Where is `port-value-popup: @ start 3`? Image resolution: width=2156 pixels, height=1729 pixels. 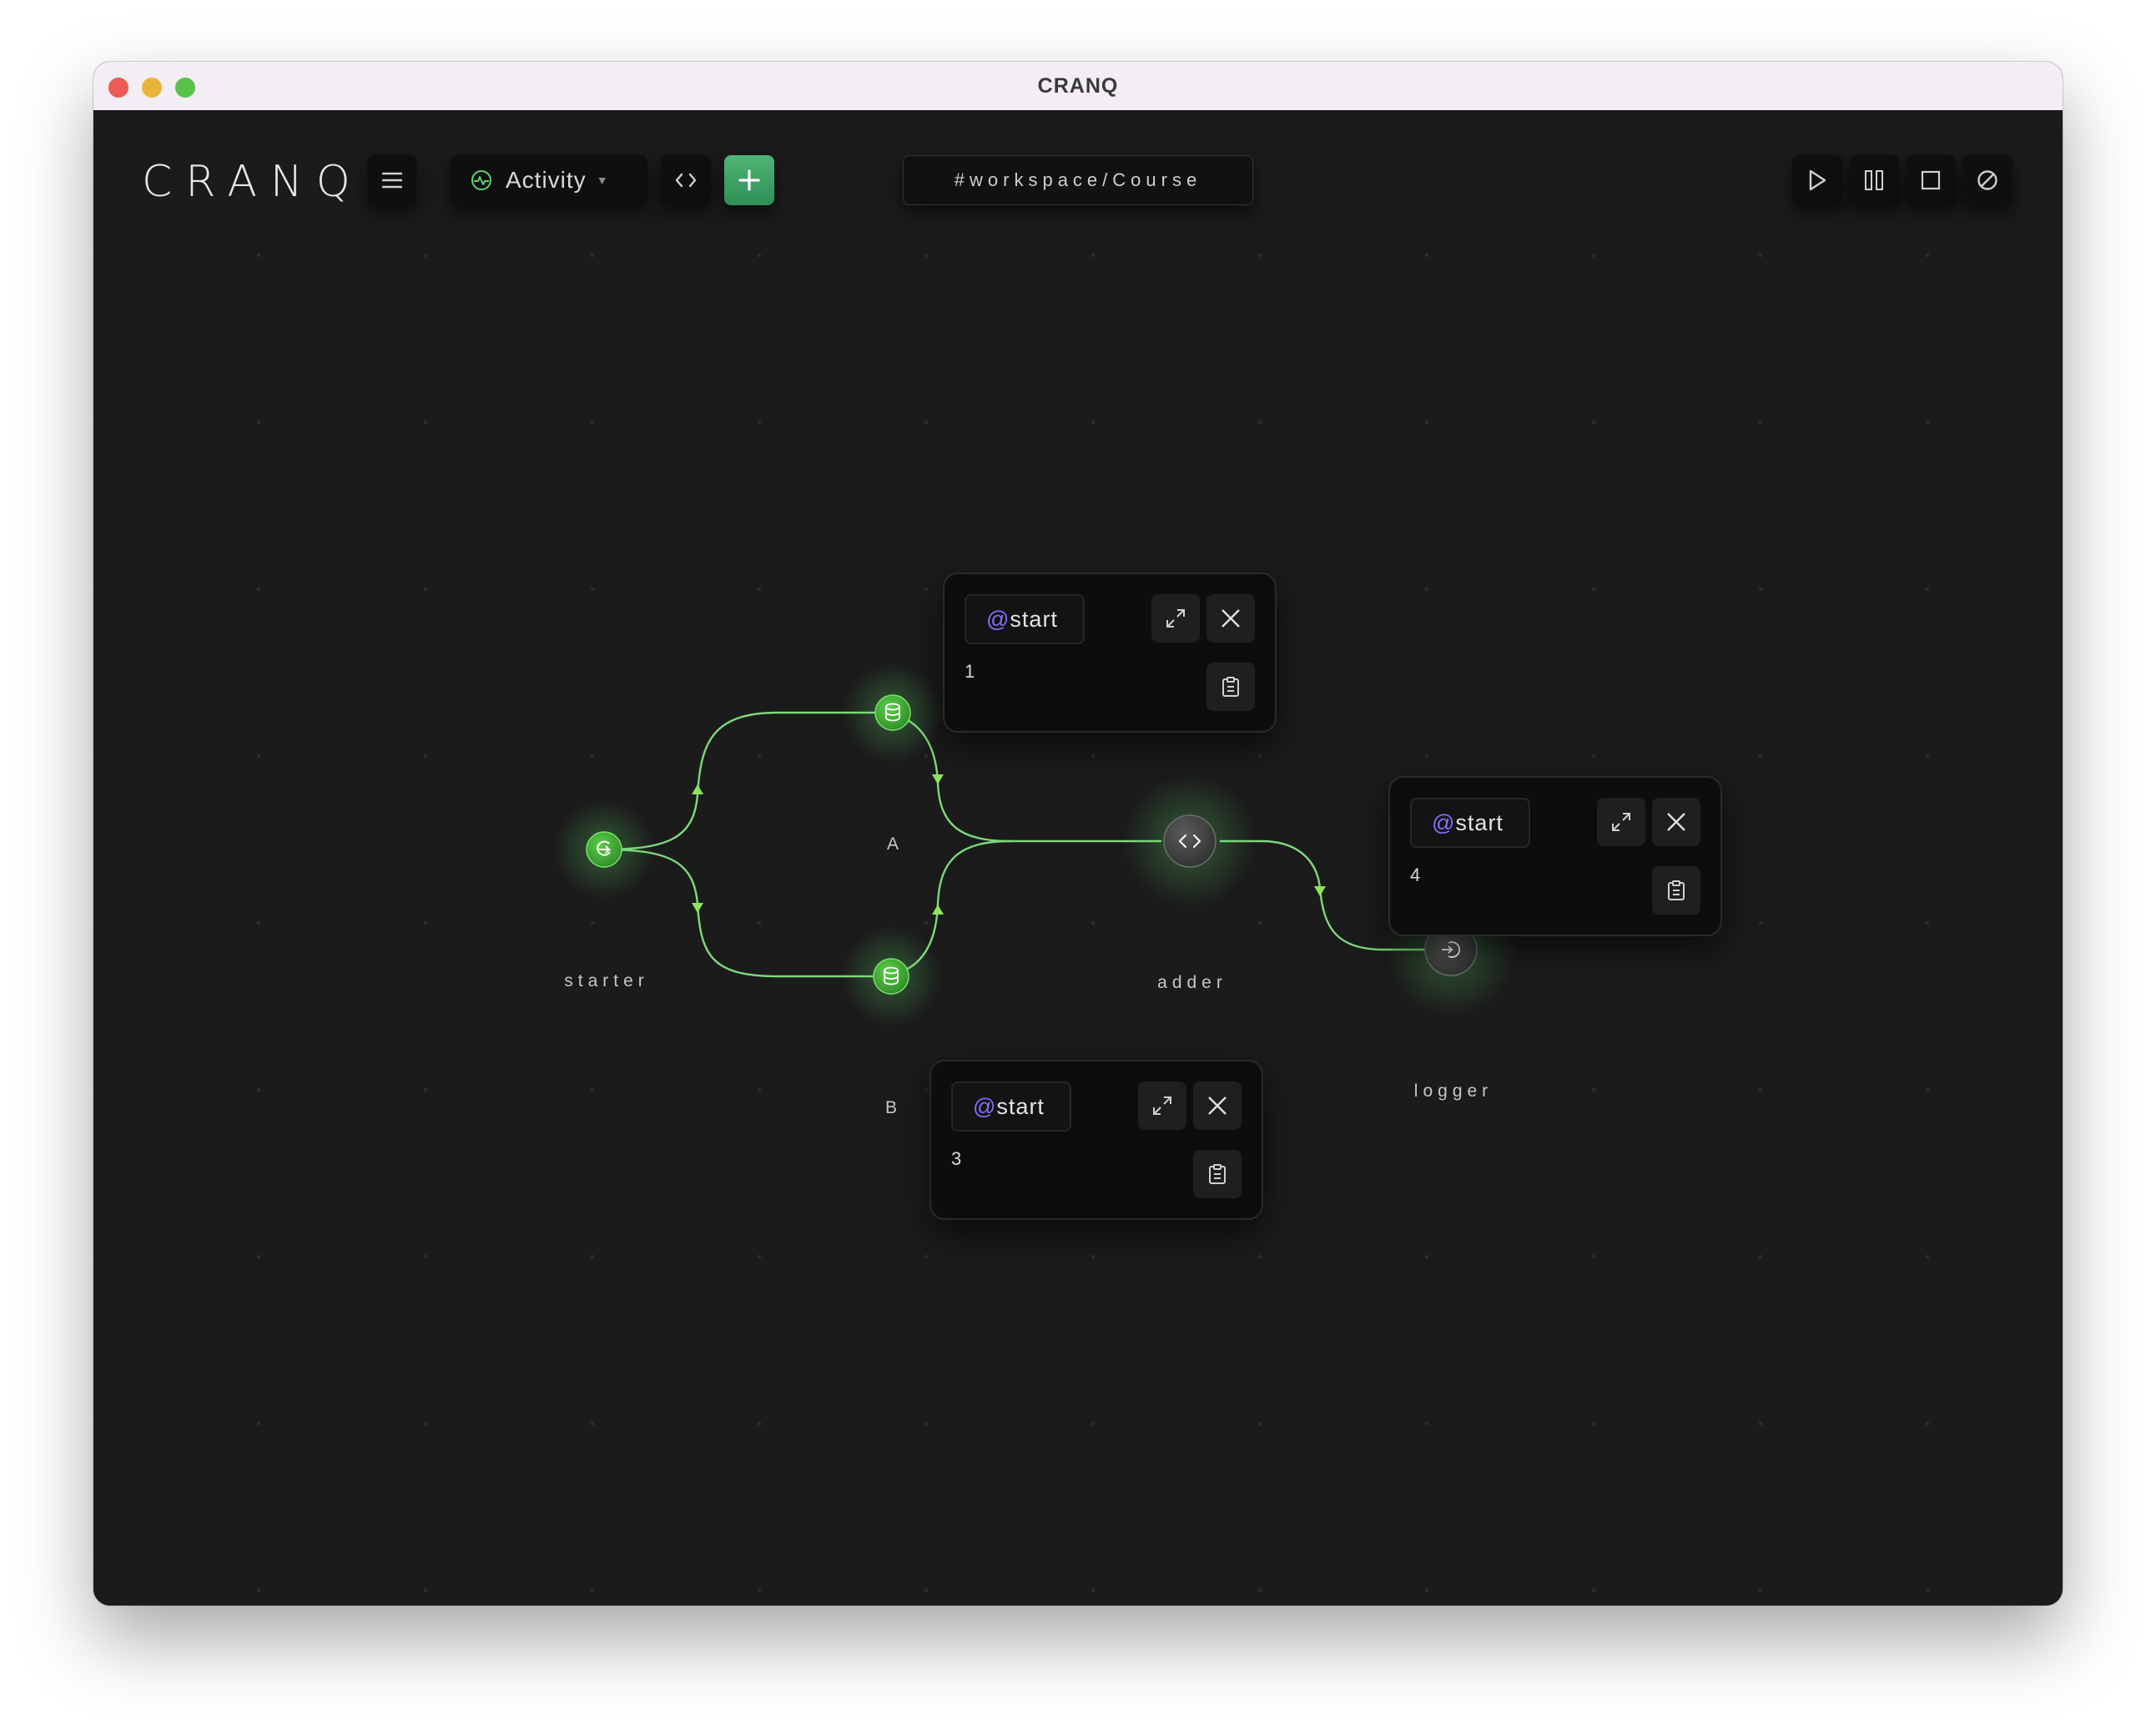
port-value-popup: @ start 3 is located at coordinates (1096, 1140).